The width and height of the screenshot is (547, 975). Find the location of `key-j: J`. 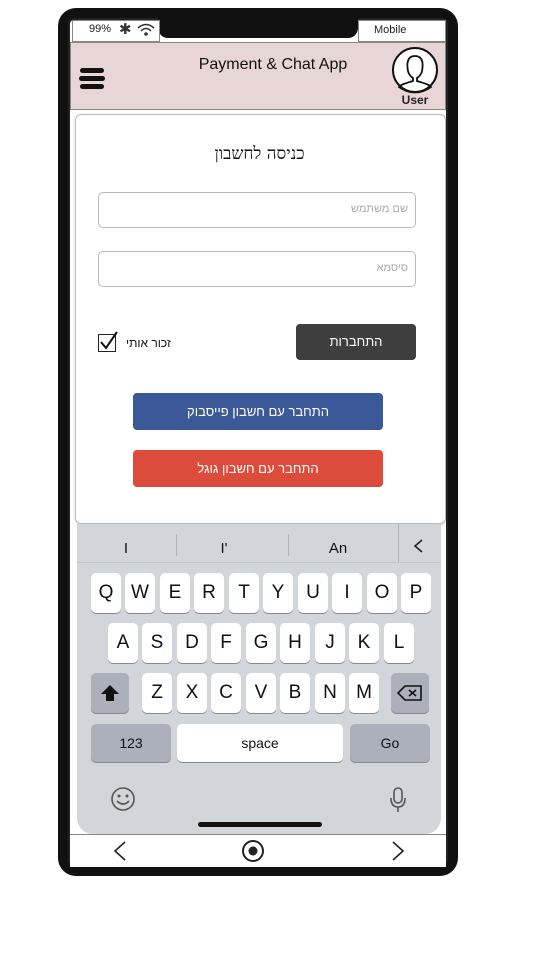

key-j: J is located at coordinates (330, 643).